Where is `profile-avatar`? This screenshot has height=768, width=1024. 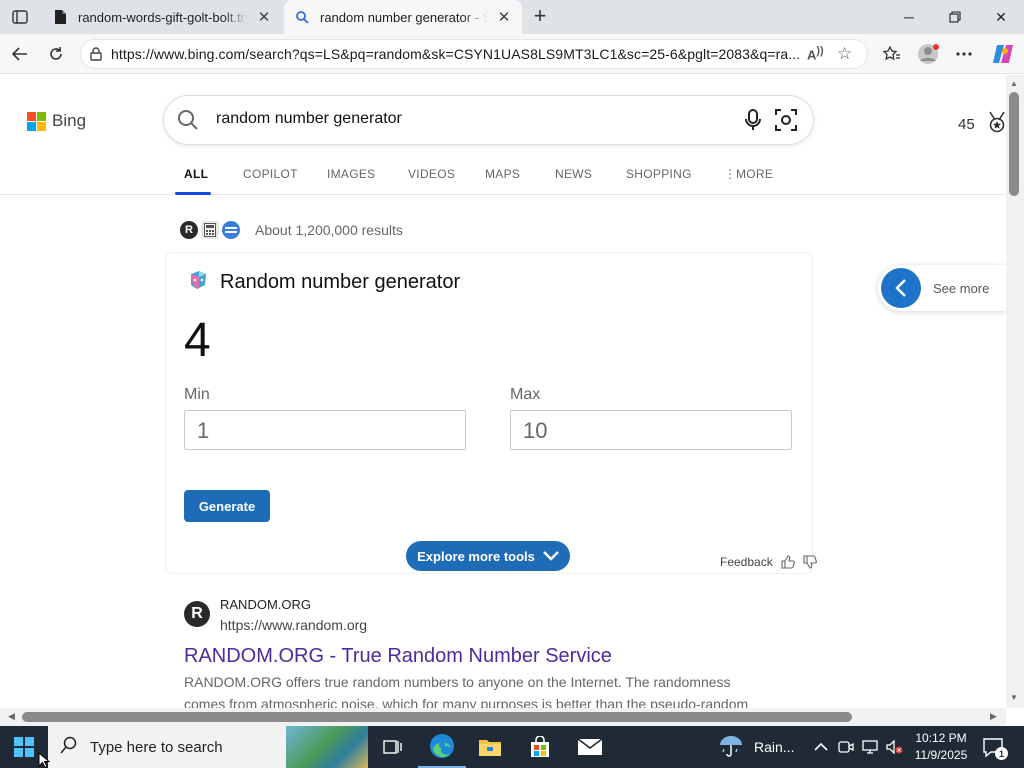 profile-avatar is located at coordinates (928, 54).